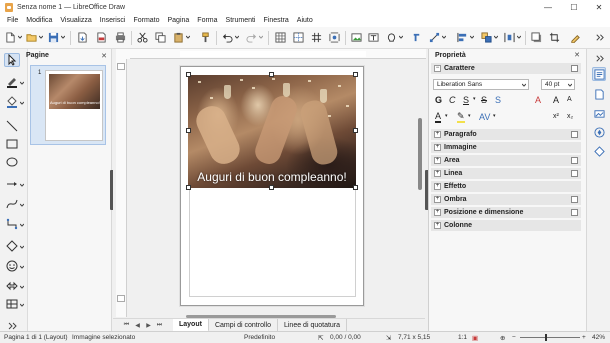 This screenshot has width=610, height=343. I want to click on minimize-button: —, so click(548, 7).